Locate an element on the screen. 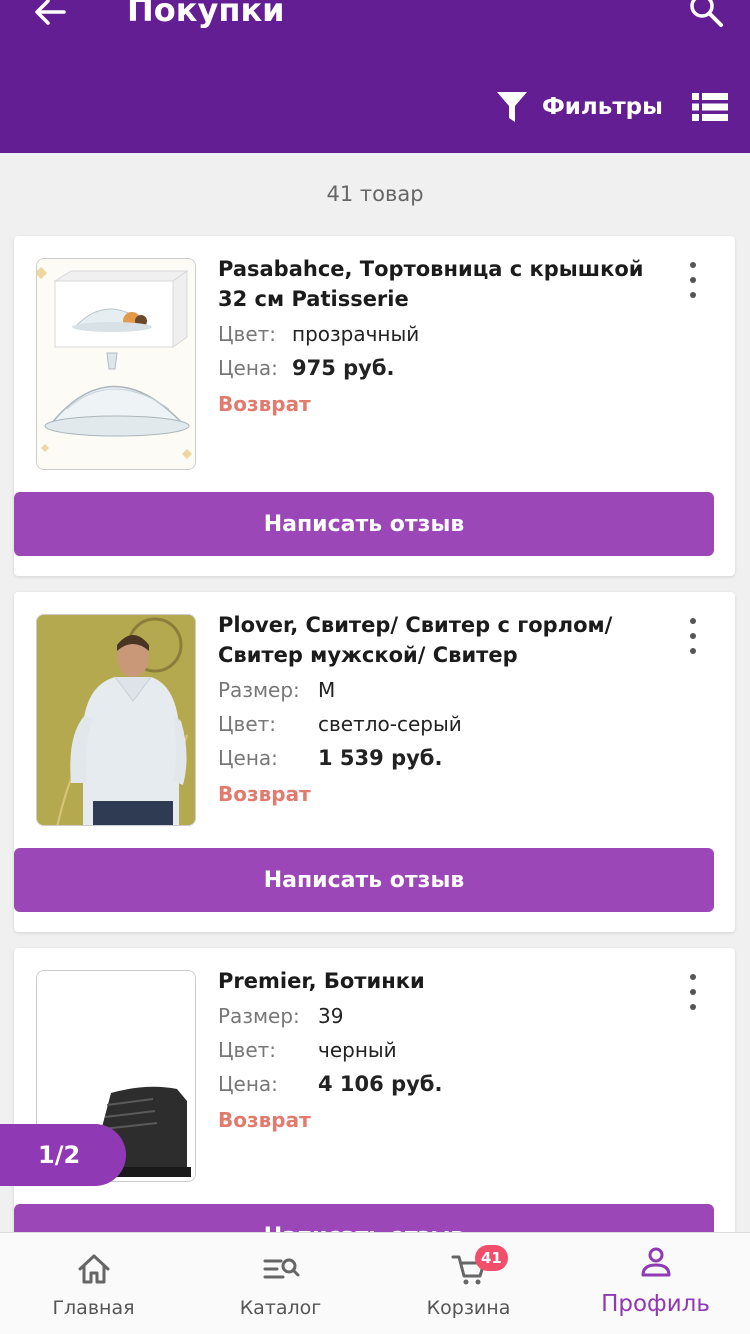 The image size is (750, 1334). product-attribute: Размер: 39 is located at coordinates (438, 1016).